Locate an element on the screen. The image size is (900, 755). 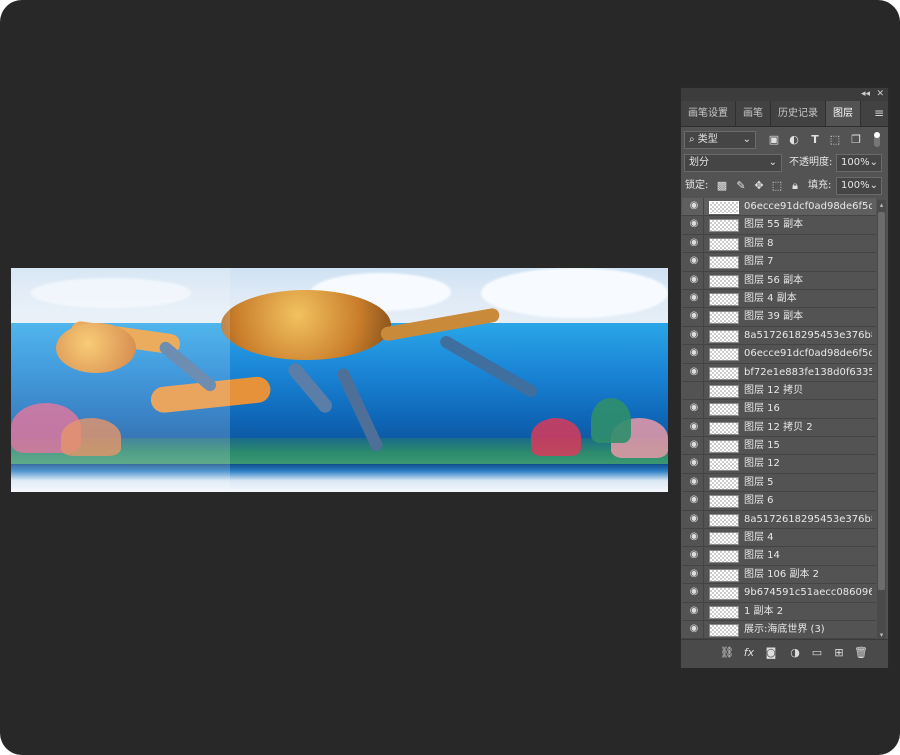
layer-name: 图层 4 副本 is located at coordinates (808, 299).